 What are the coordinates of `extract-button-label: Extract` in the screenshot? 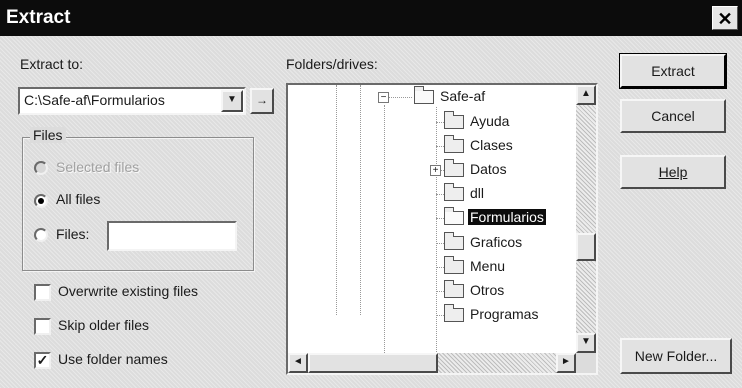 It's located at (673, 71).